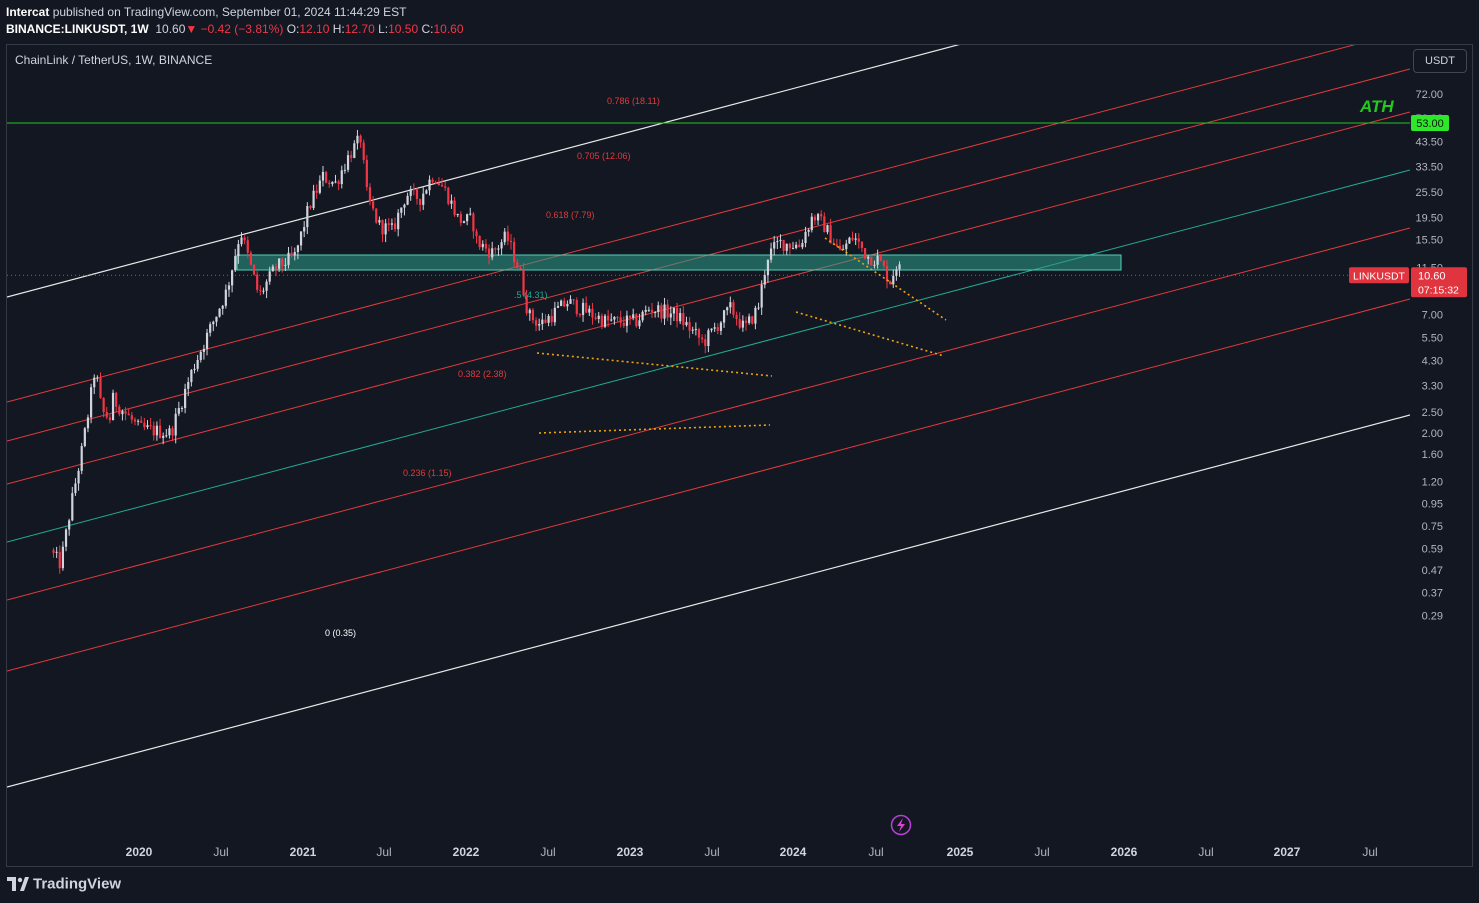 This screenshot has height=903, width=1479. What do you see at coordinates (901, 825) in the screenshot?
I see `icon-layer` at bounding box center [901, 825].